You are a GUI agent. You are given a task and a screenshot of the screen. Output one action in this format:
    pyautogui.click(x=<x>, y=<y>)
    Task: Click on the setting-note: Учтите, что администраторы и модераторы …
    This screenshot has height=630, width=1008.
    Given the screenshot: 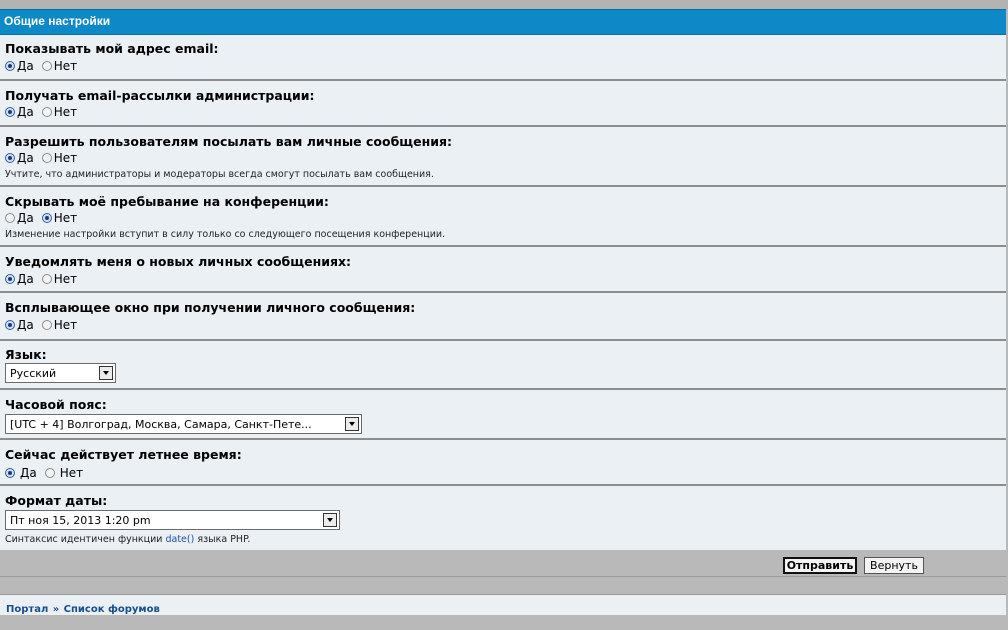 What is the action you would take?
    pyautogui.click(x=219, y=174)
    